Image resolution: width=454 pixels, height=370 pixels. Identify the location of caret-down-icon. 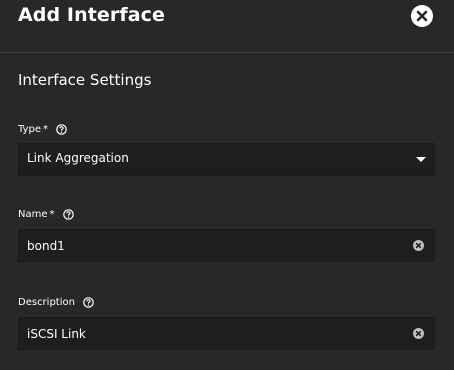
(421, 159).